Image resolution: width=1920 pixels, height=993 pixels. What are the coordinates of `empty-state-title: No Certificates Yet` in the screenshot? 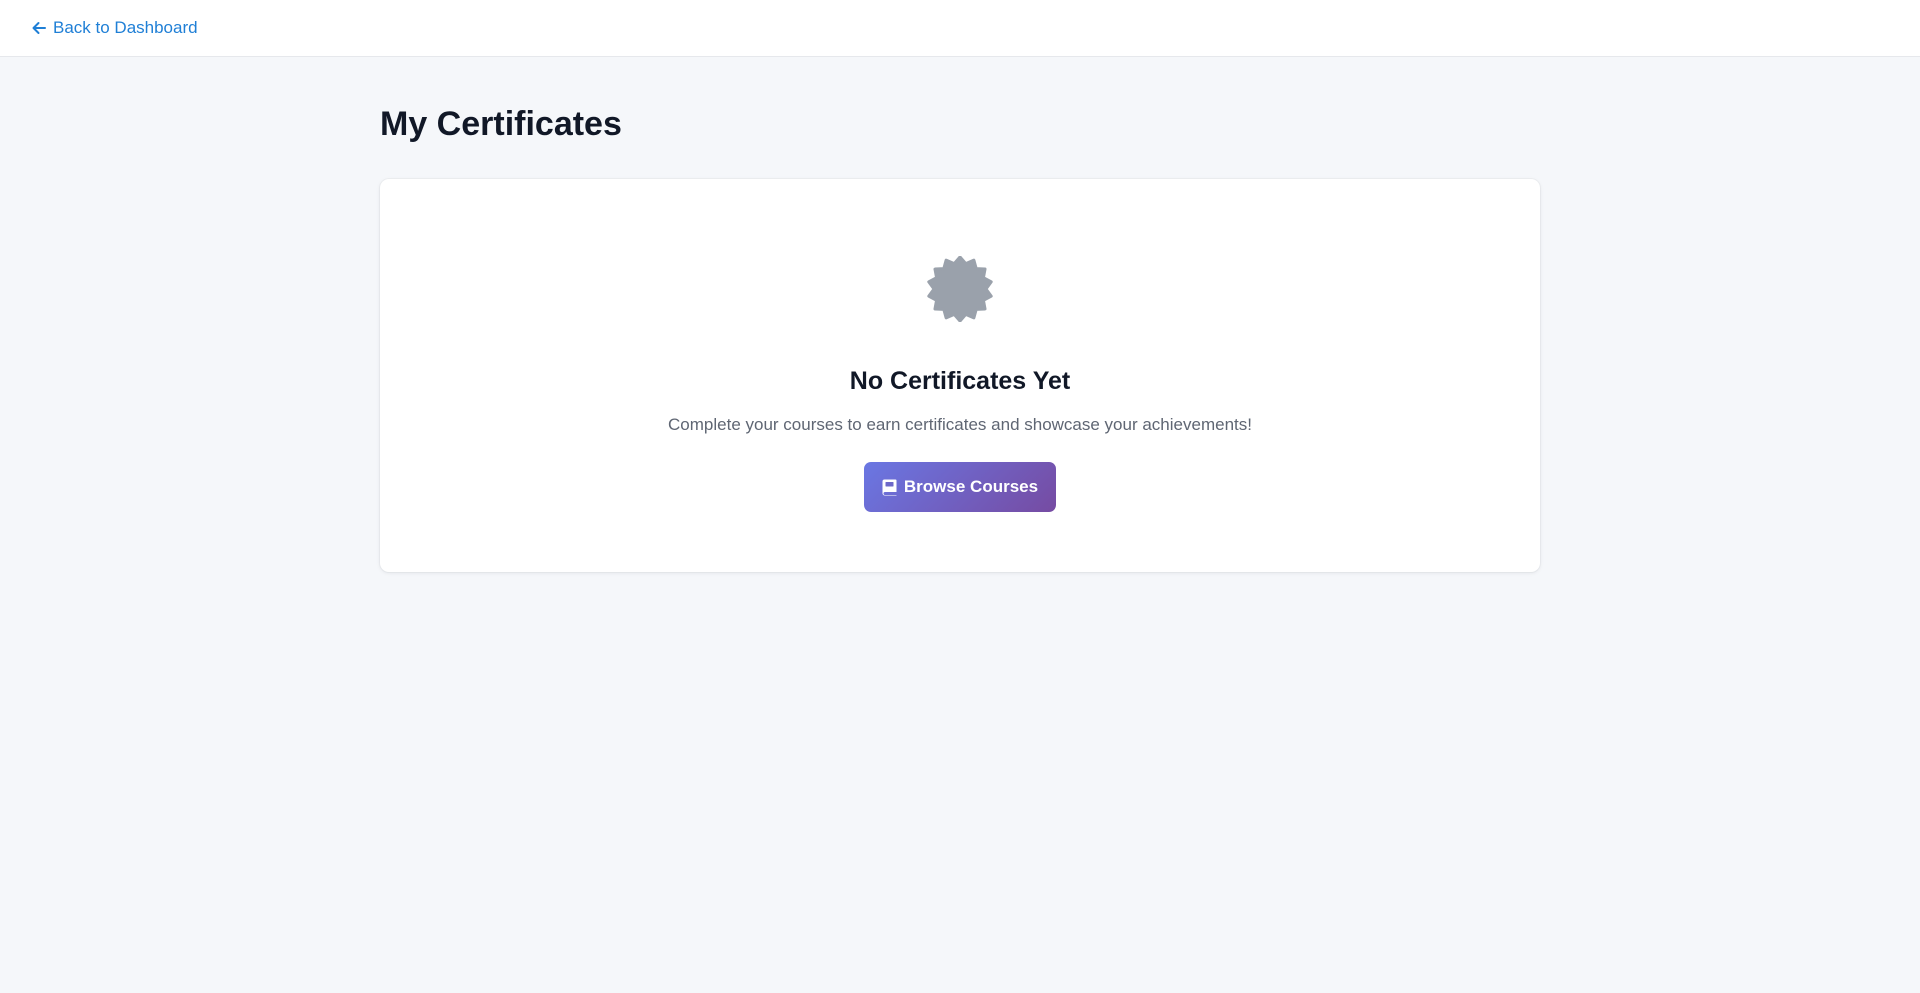 It's located at (960, 381).